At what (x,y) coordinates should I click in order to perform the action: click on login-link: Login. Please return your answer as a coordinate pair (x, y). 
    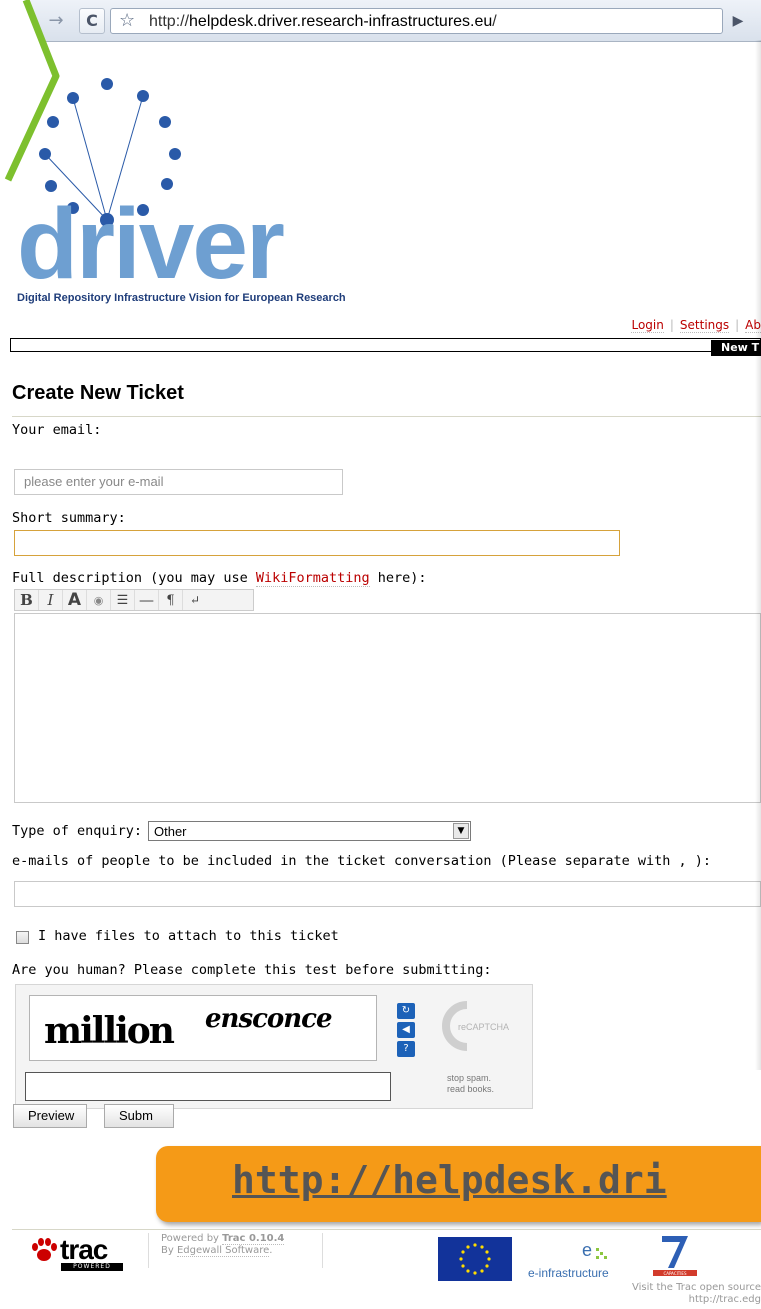
    Looking at the image, I should click on (647, 325).